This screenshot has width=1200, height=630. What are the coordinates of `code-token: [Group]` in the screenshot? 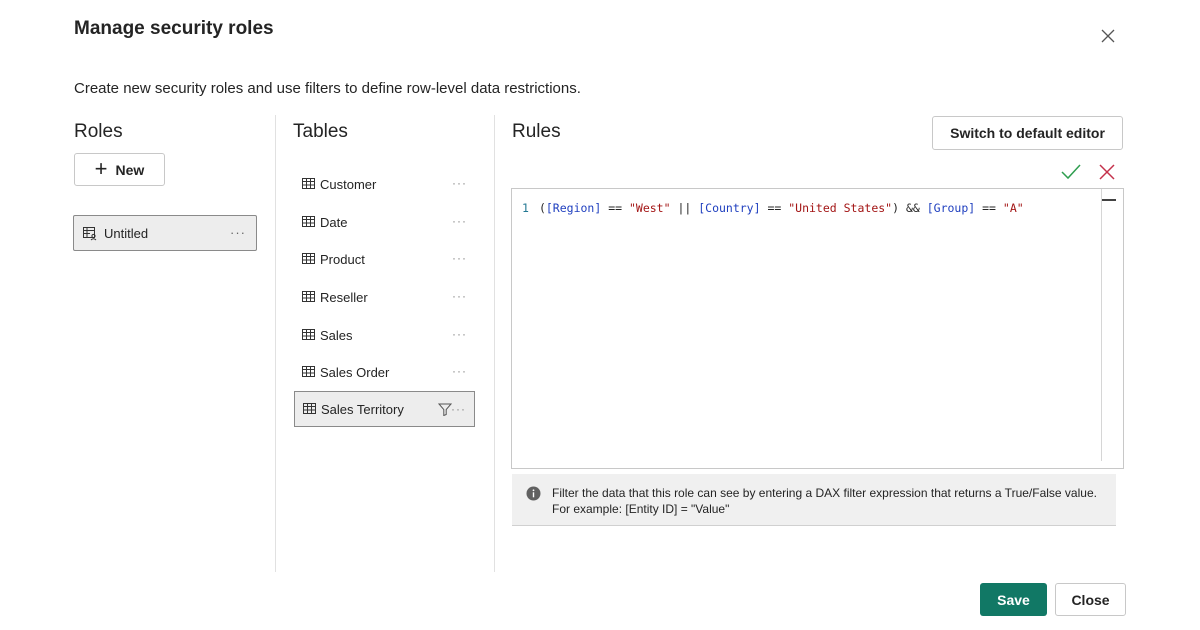 It's located at (951, 208).